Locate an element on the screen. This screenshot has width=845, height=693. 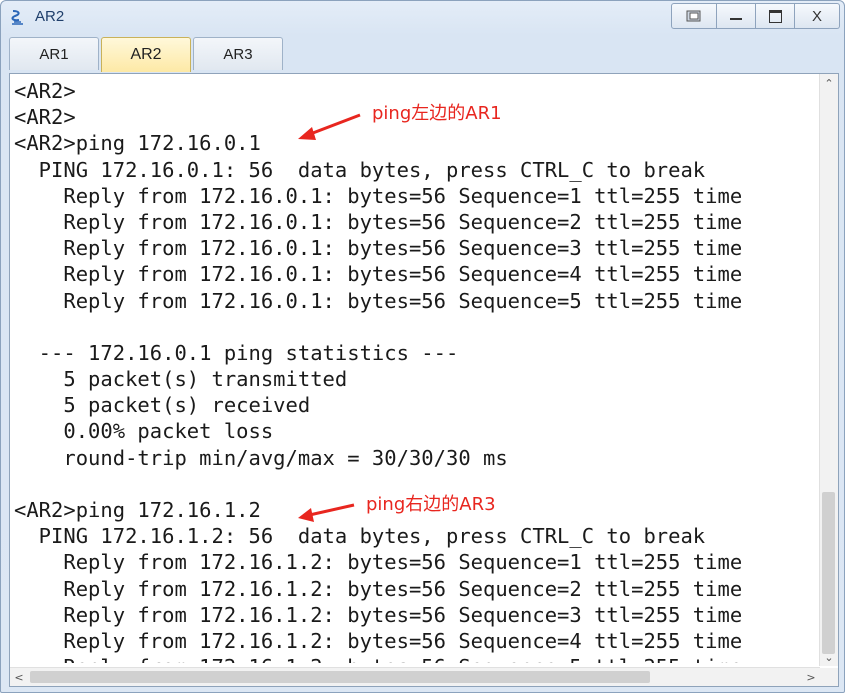
window-layout-icon is located at coordinates (693, 16).